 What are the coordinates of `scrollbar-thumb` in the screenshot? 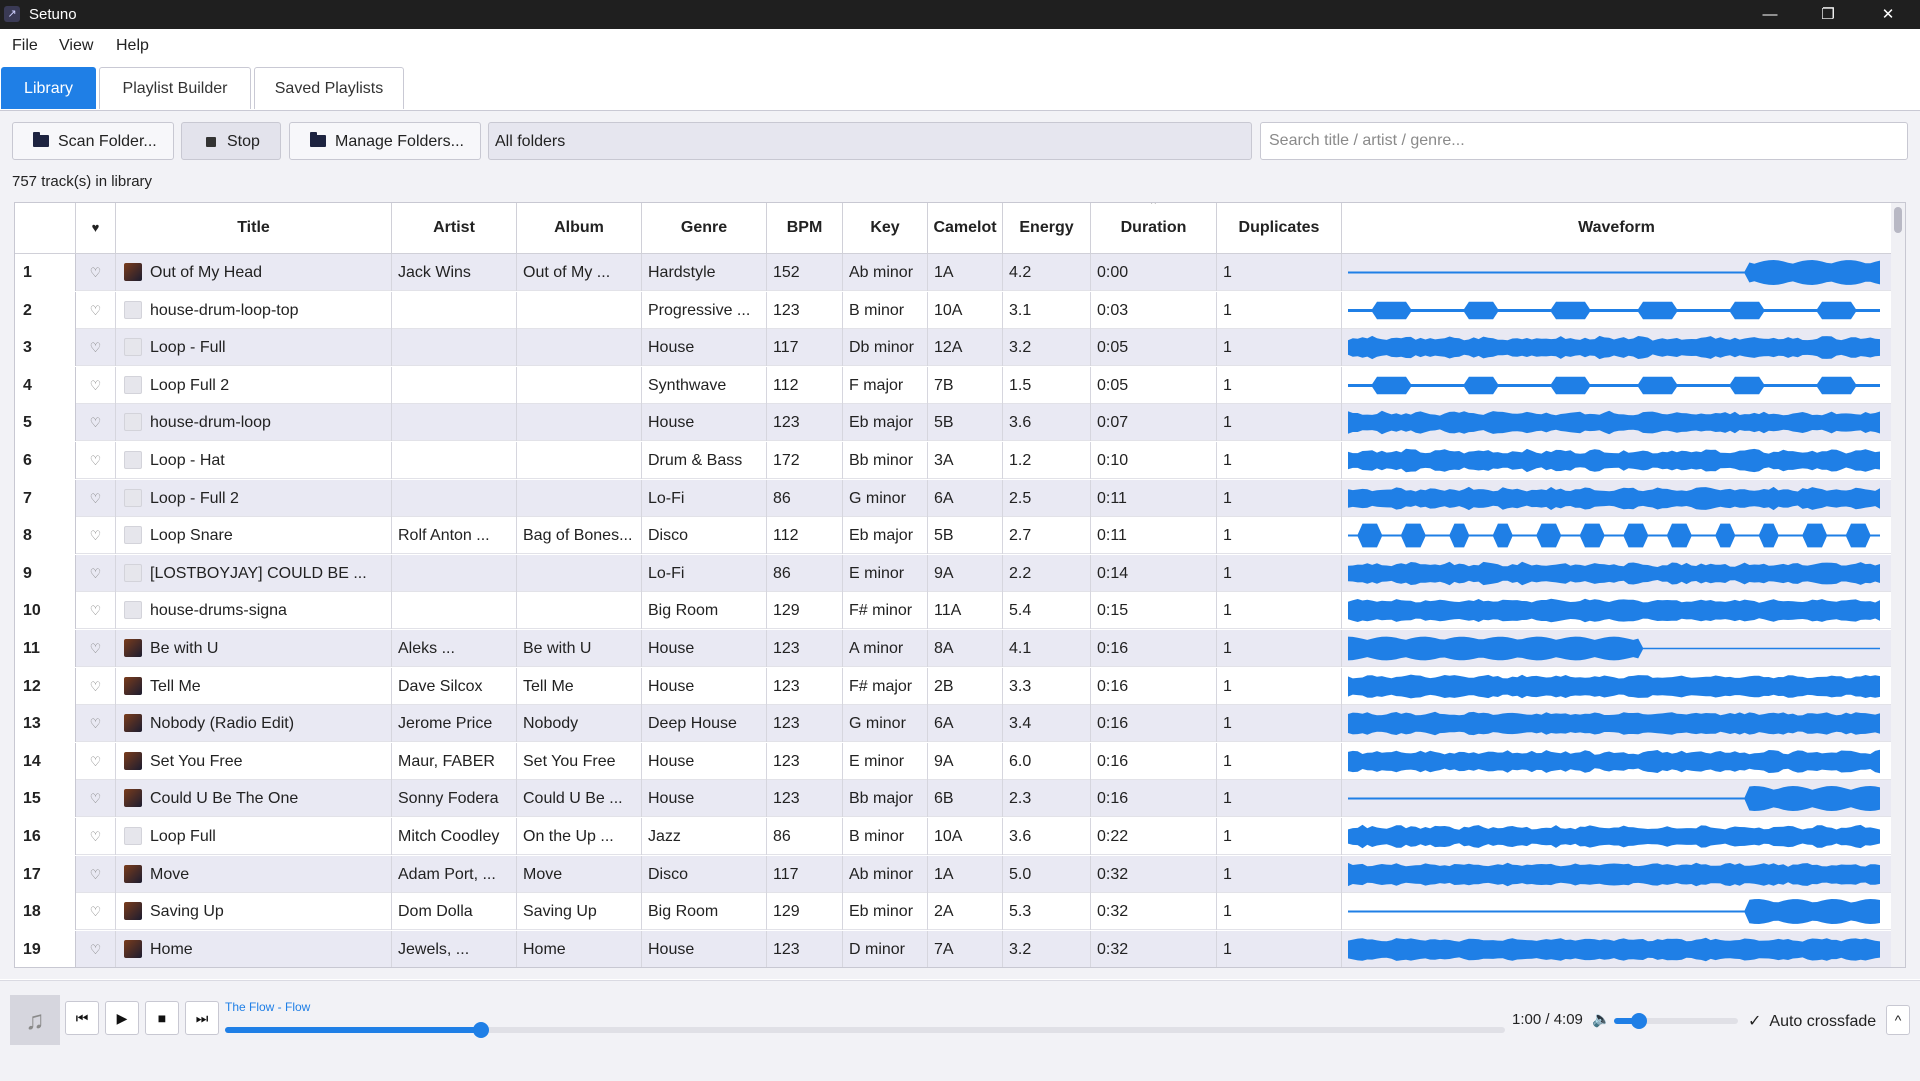 It's located at (1898, 220).